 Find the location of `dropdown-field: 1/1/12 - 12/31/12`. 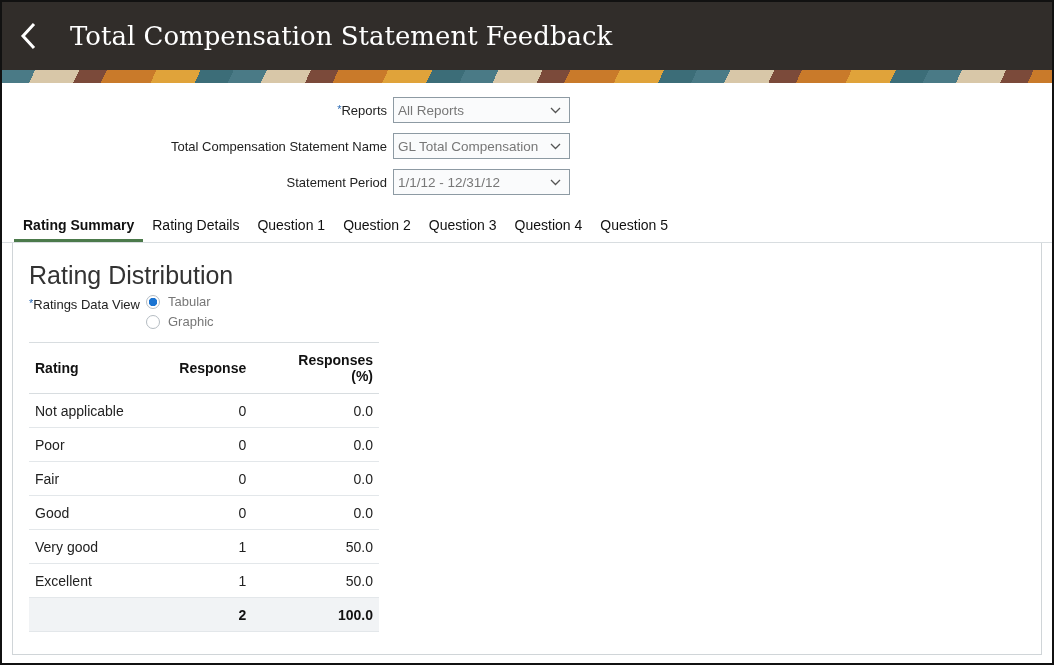

dropdown-field: 1/1/12 - 12/31/12 is located at coordinates (481, 182).